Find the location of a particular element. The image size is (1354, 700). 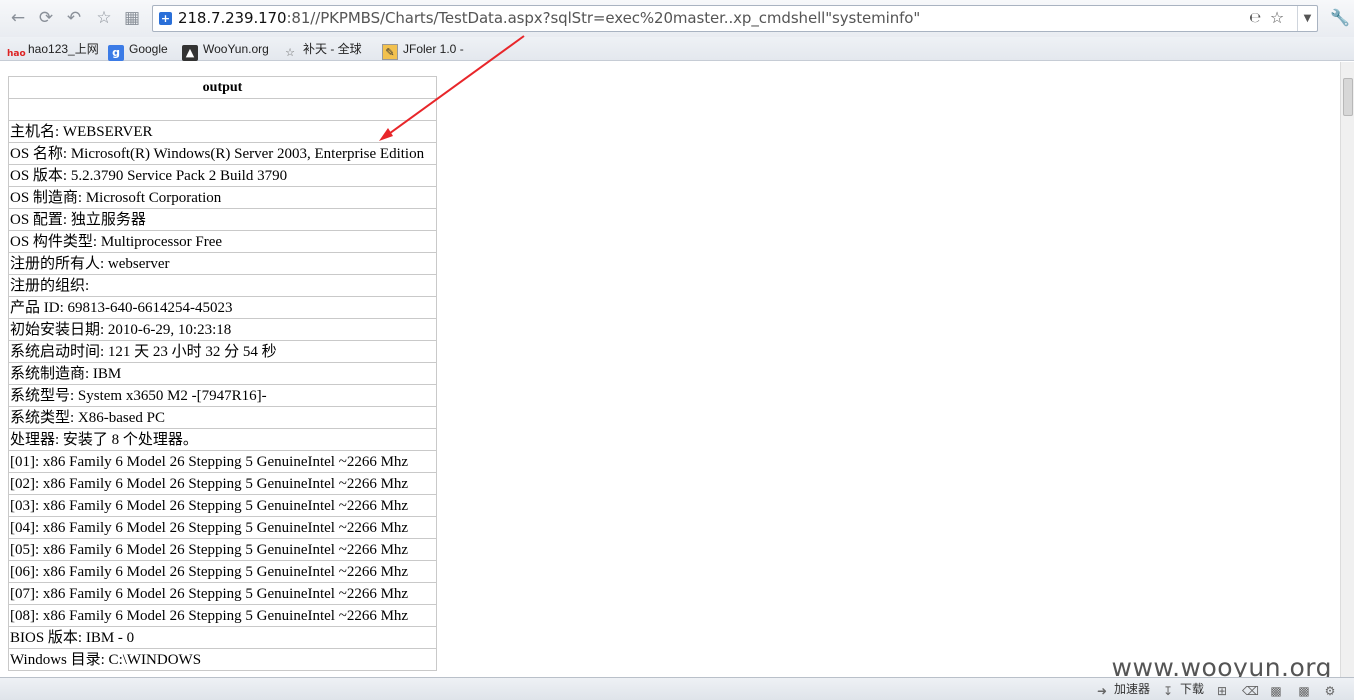

table-row: 注册的组织: is located at coordinates (222, 285).